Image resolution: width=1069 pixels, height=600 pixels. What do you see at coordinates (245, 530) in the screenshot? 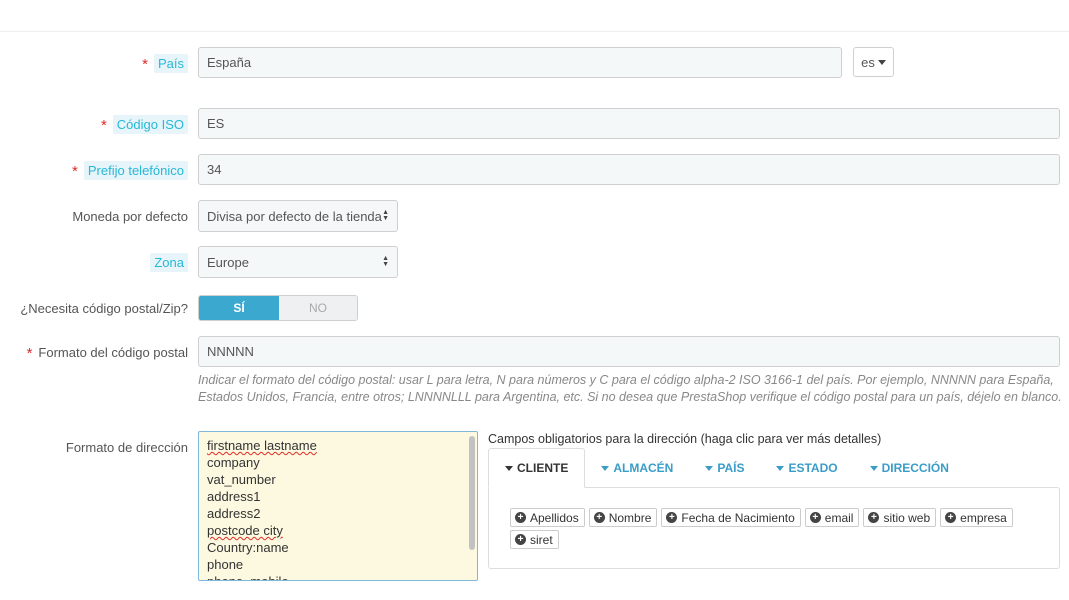
I see `address-line-text: postcode city` at bounding box center [245, 530].